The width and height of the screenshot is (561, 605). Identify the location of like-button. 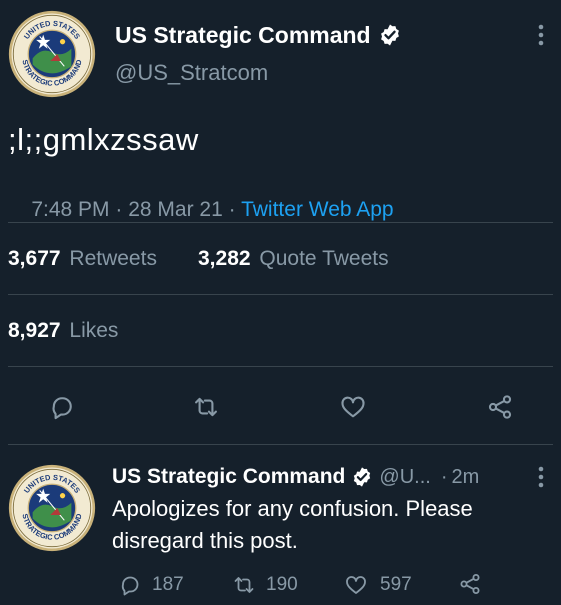
(353, 407).